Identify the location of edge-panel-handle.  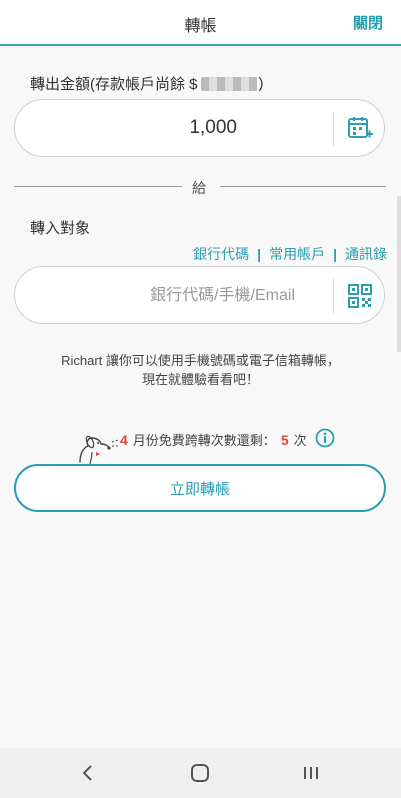
(399, 274).